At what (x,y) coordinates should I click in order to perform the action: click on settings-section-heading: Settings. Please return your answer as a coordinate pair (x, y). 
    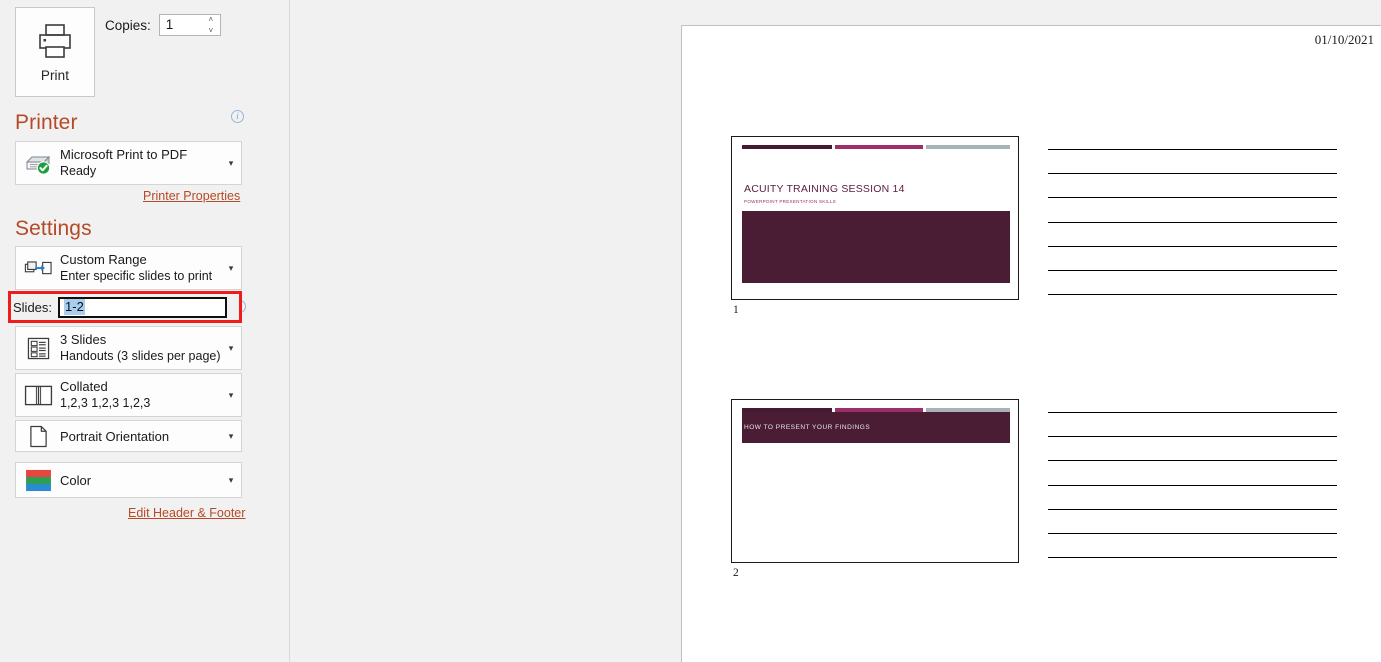
    Looking at the image, I should click on (53, 228).